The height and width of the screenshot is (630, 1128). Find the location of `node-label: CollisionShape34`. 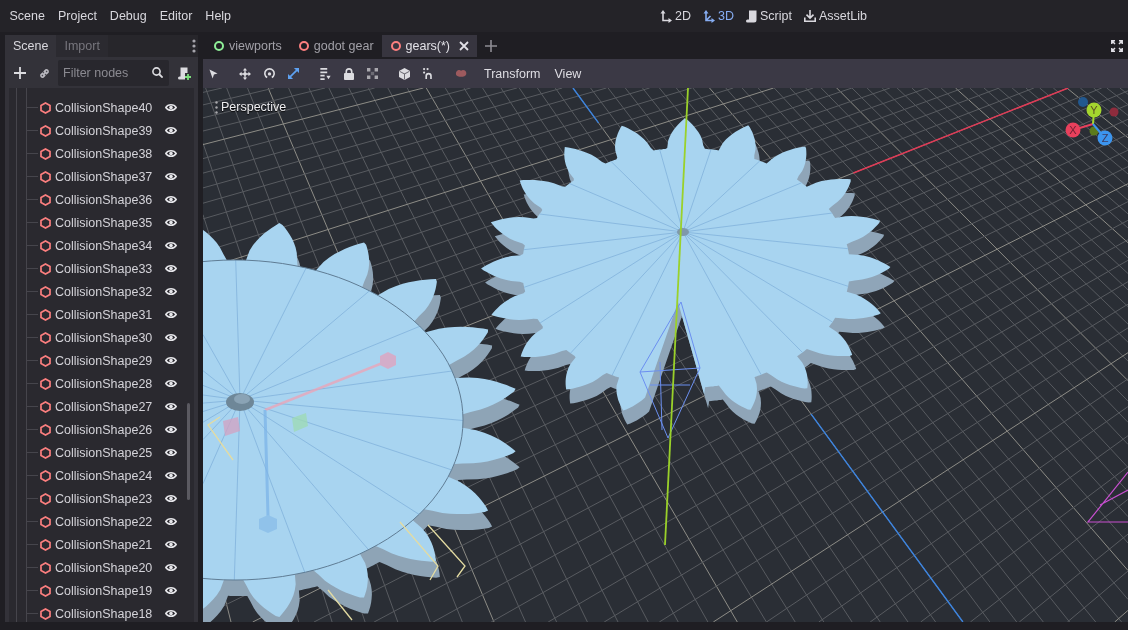

node-label: CollisionShape34 is located at coordinates (108, 245).